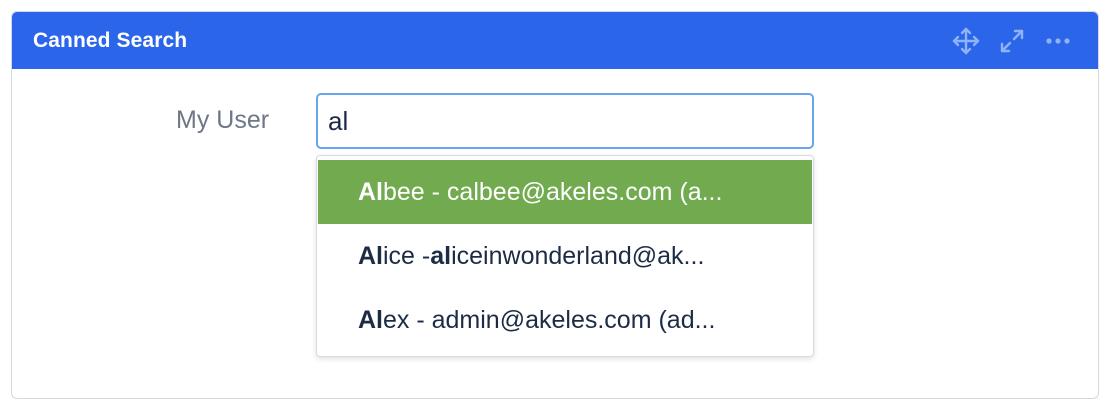 This screenshot has width=1110, height=410. I want to click on suggestion-text: ice -, so click(407, 255).